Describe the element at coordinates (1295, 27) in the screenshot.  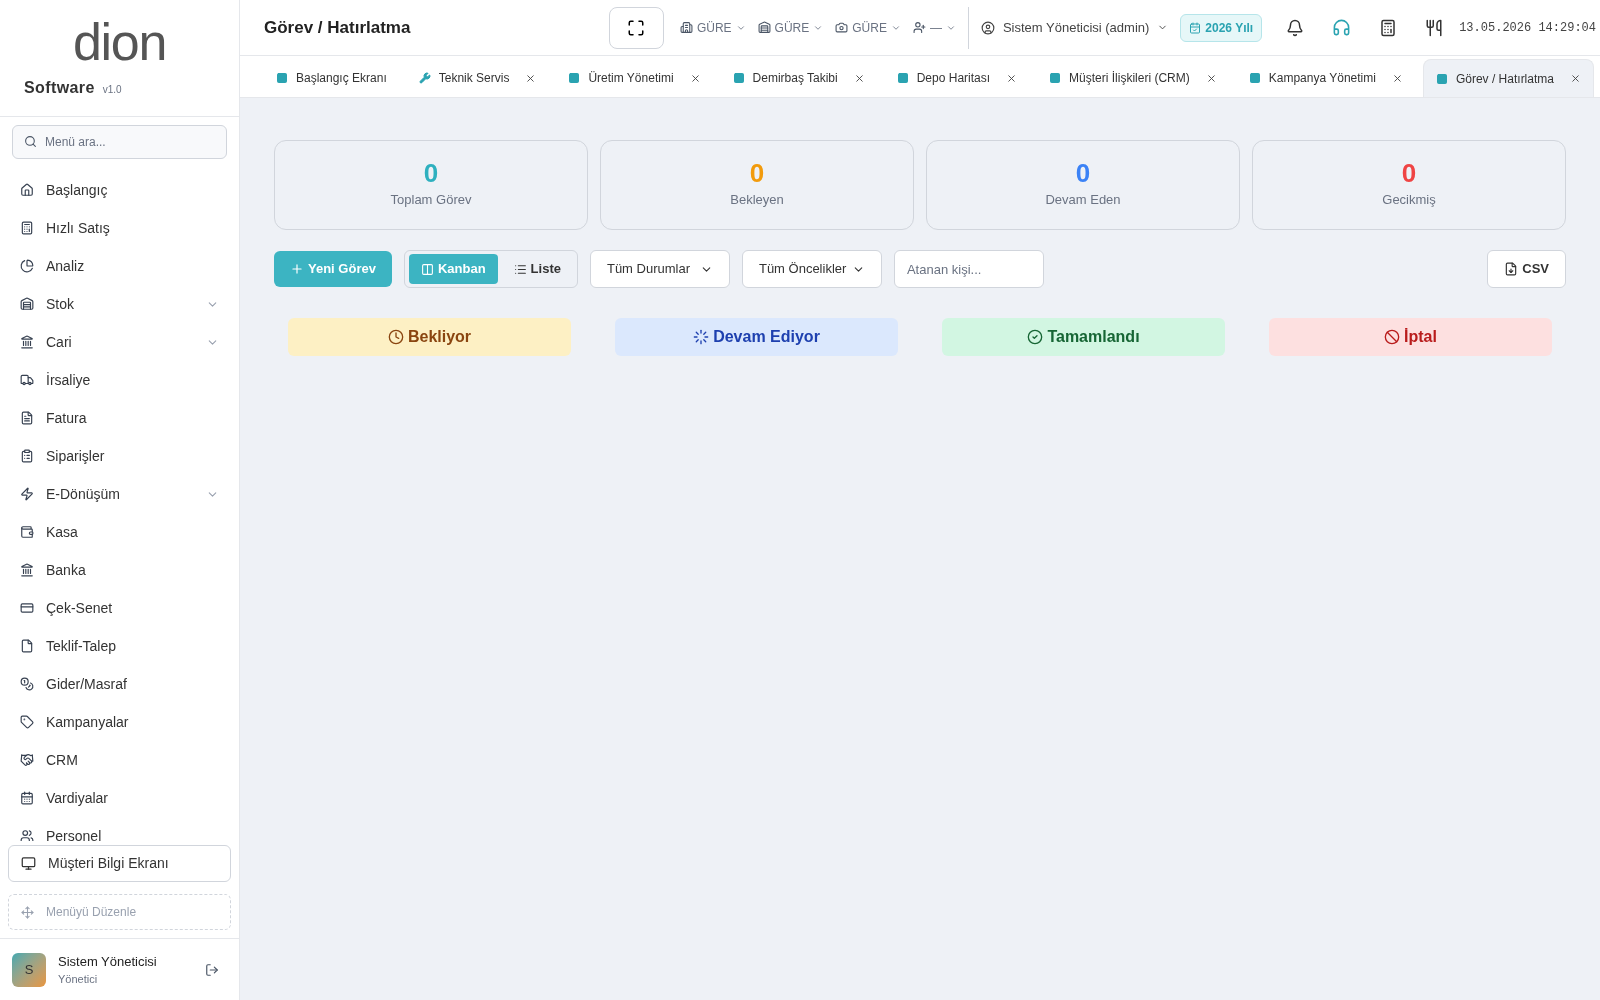
I see `notification-icon` at that location.